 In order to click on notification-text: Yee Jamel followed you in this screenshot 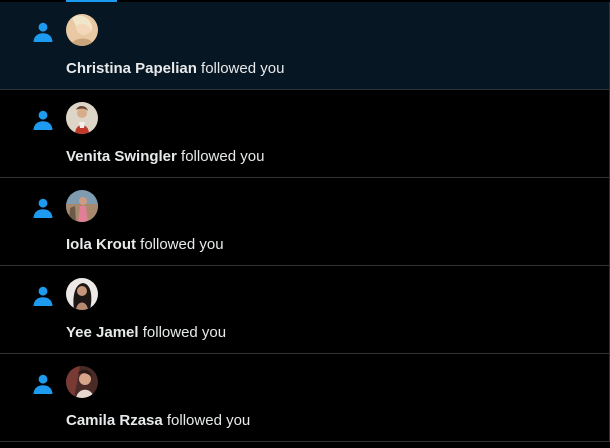, I will do `click(146, 333)`.